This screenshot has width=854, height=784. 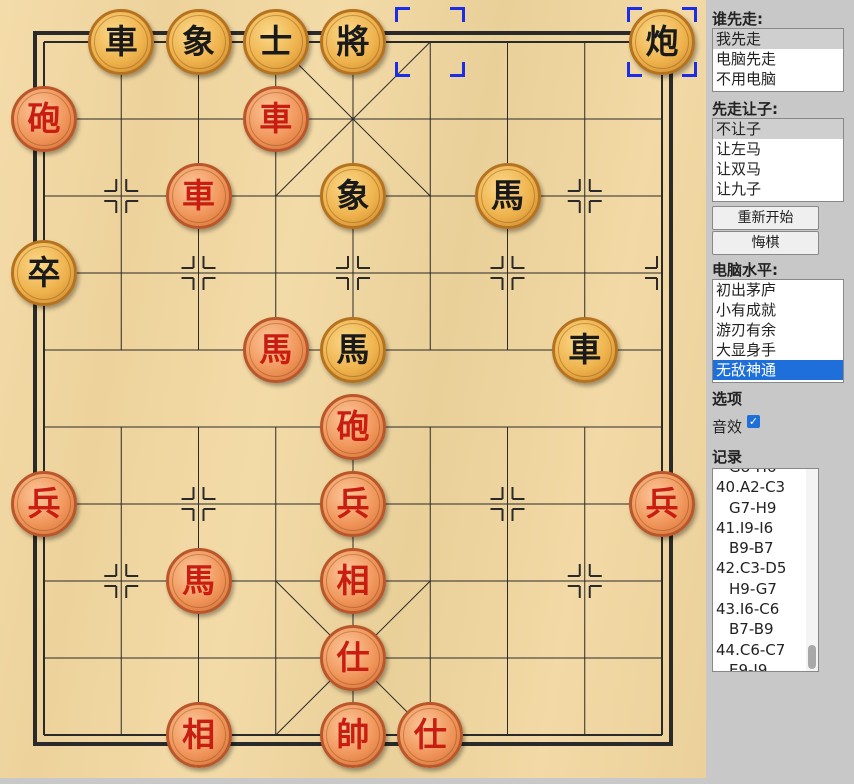 I want to click on undo-button: 悔棋, so click(x=765, y=243).